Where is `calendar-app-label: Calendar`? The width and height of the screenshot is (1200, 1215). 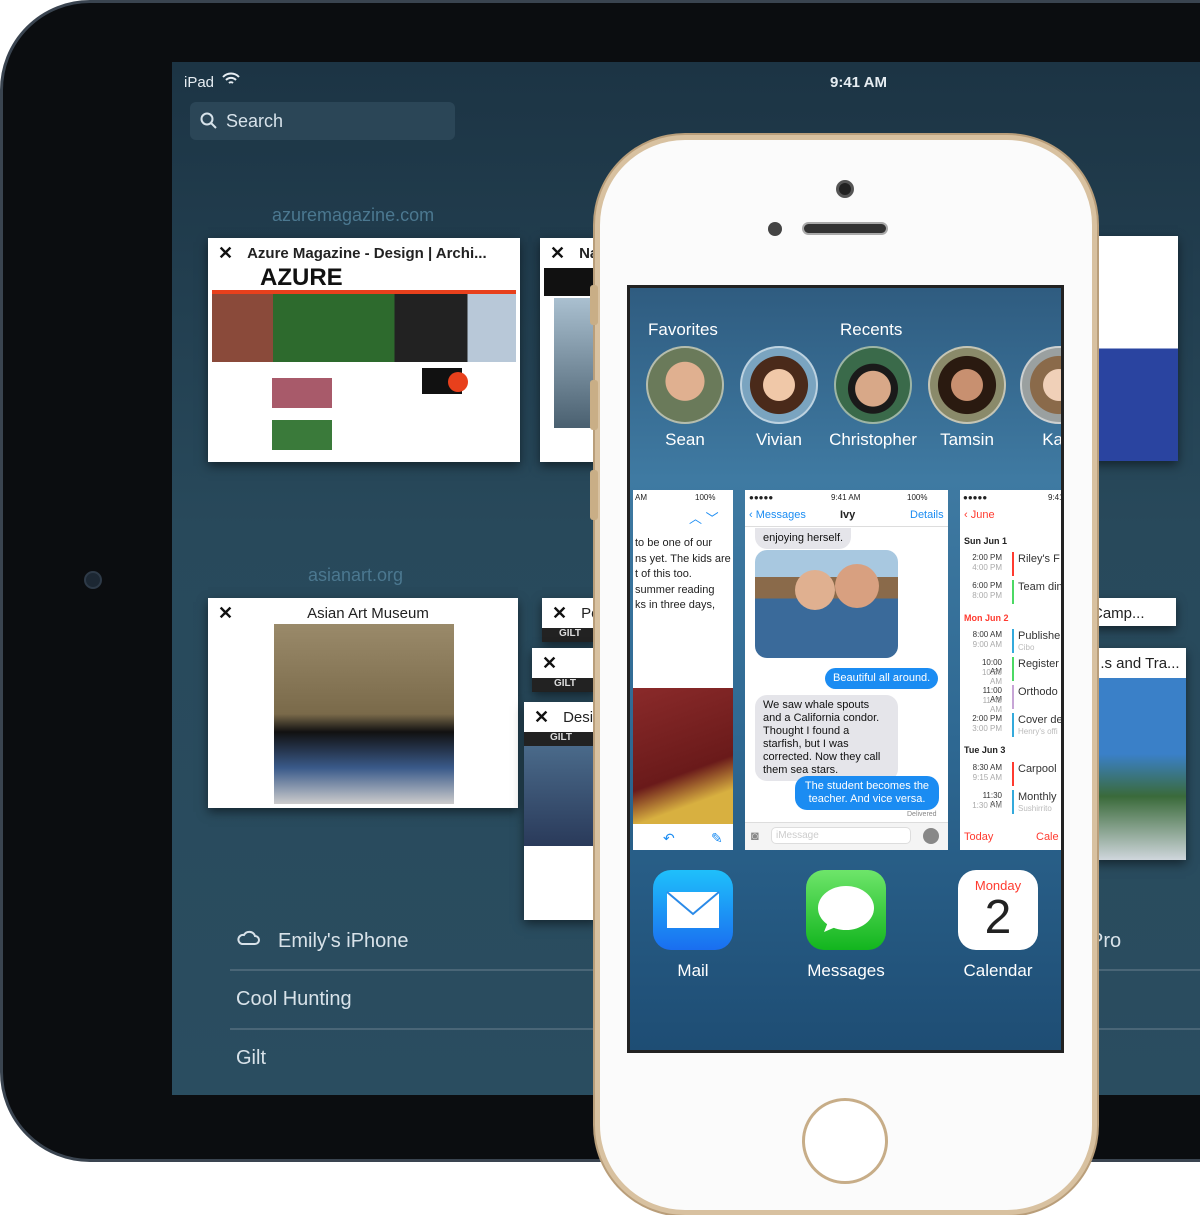 calendar-app-label: Calendar is located at coordinates (998, 970).